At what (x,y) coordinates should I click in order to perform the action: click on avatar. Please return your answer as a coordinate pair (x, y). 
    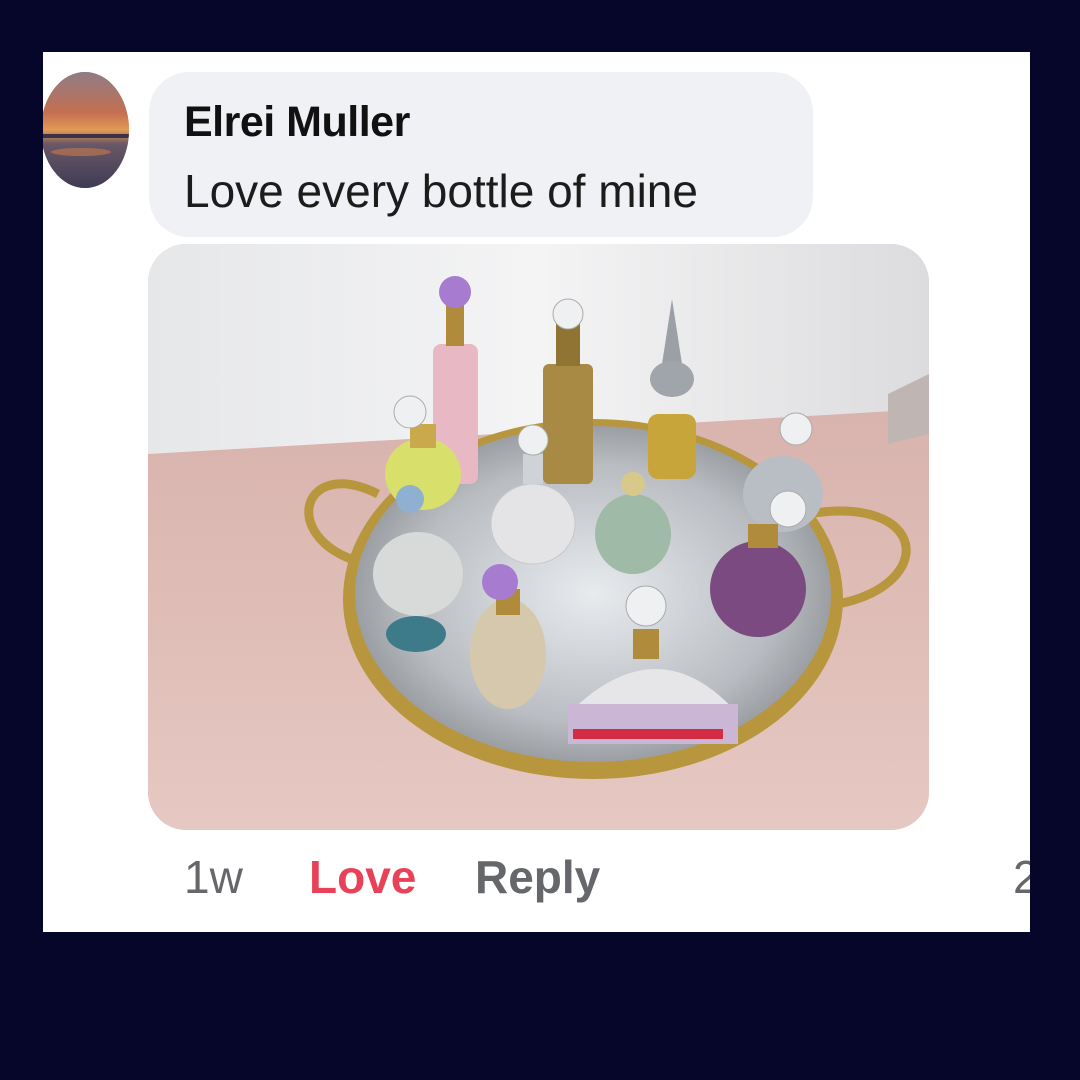
    Looking at the image, I should click on (86, 130).